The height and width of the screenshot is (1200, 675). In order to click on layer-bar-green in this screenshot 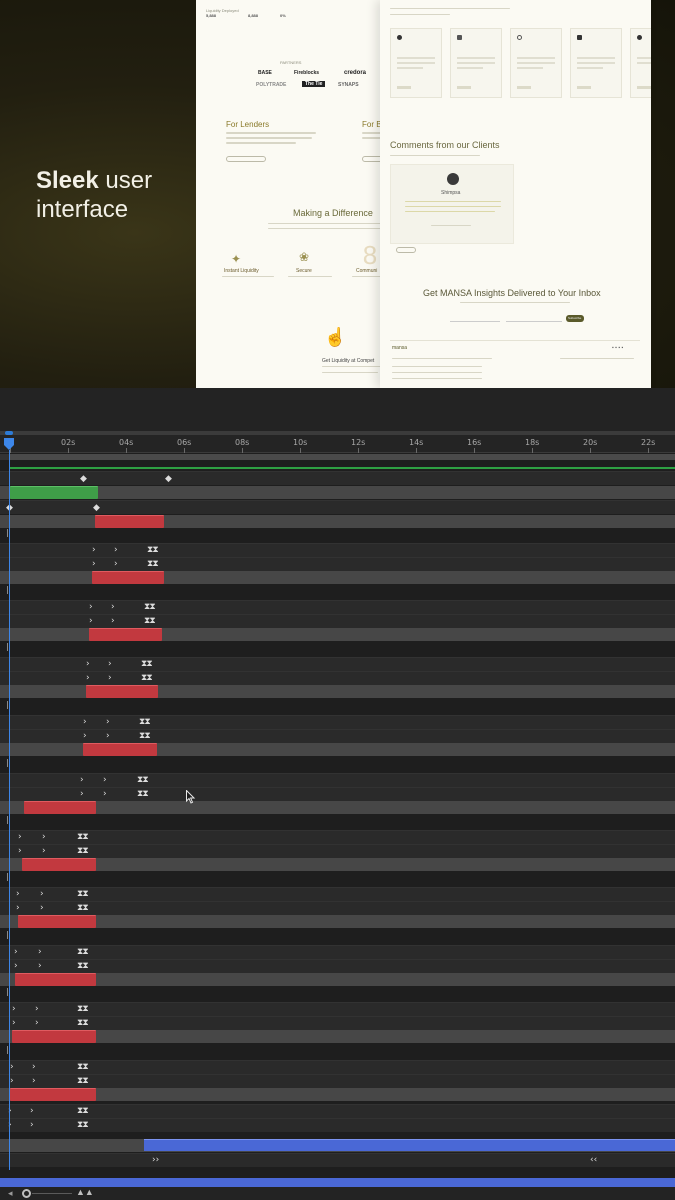, I will do `click(54, 492)`.